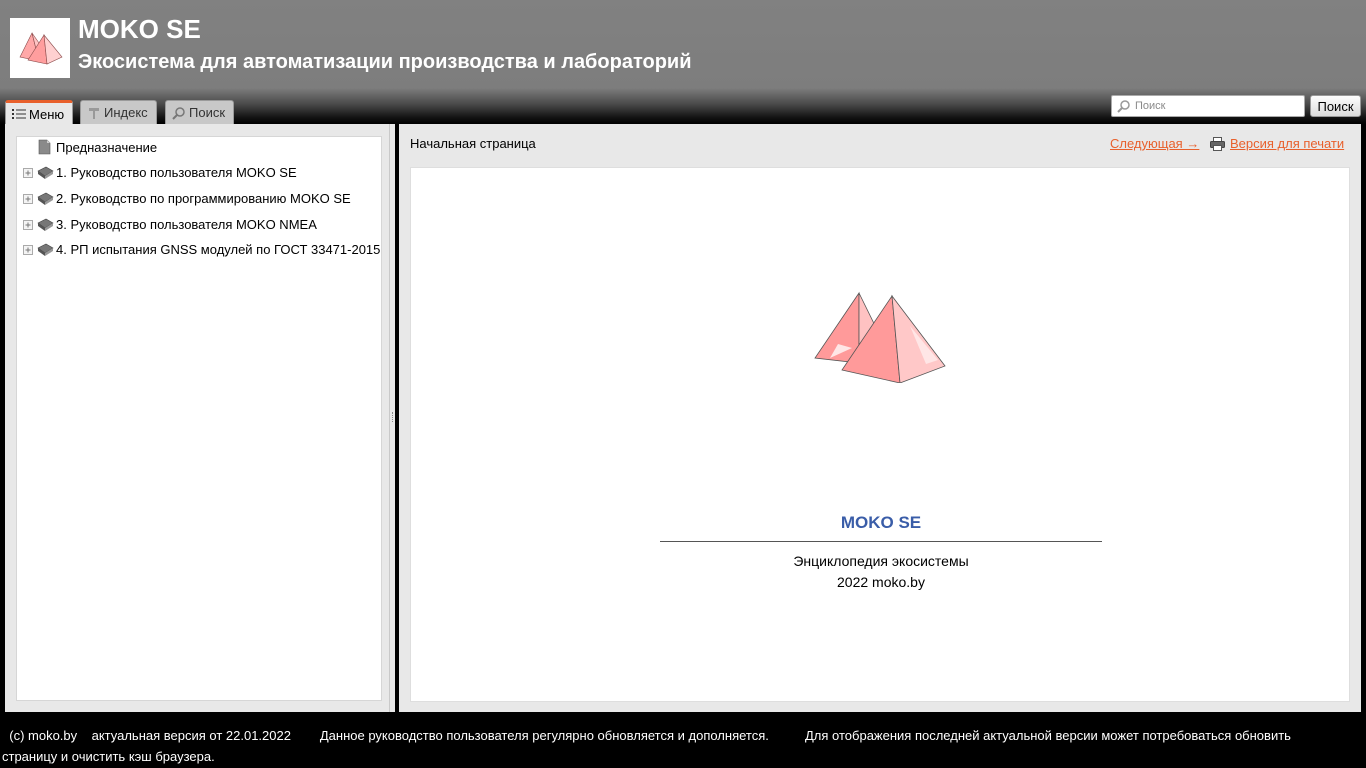 This screenshot has width=1366, height=768. I want to click on list-icon, so click(19, 114).